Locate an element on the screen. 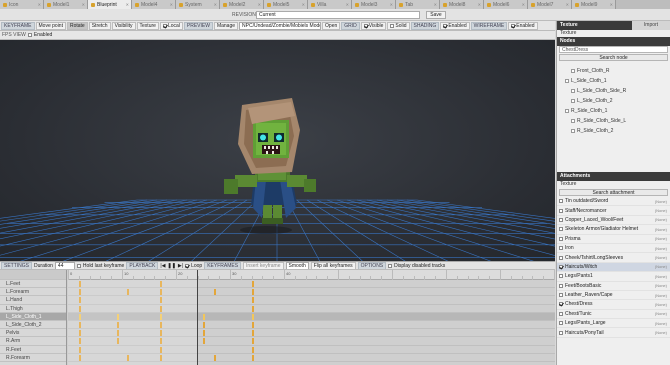 The image size is (670, 365). track-name: L.Hand is located at coordinates (33, 300).